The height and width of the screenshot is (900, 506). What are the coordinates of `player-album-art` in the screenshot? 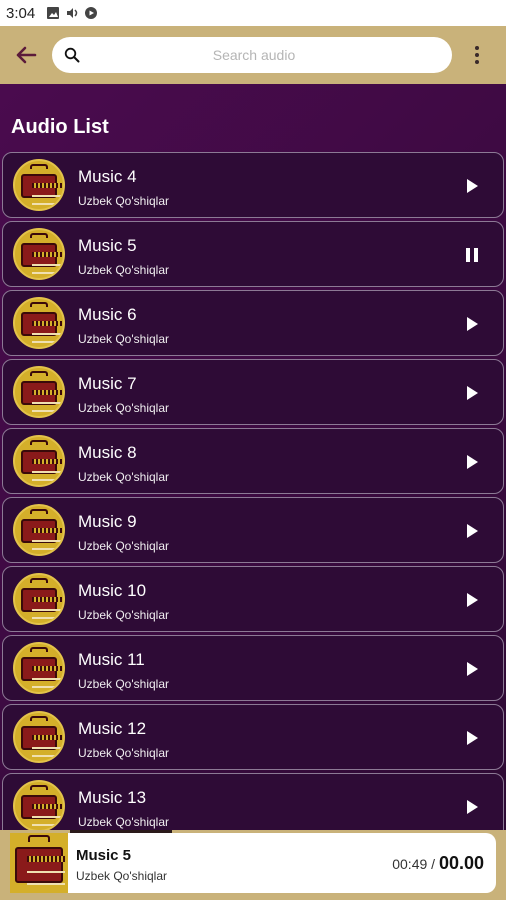 It's located at (39, 863).